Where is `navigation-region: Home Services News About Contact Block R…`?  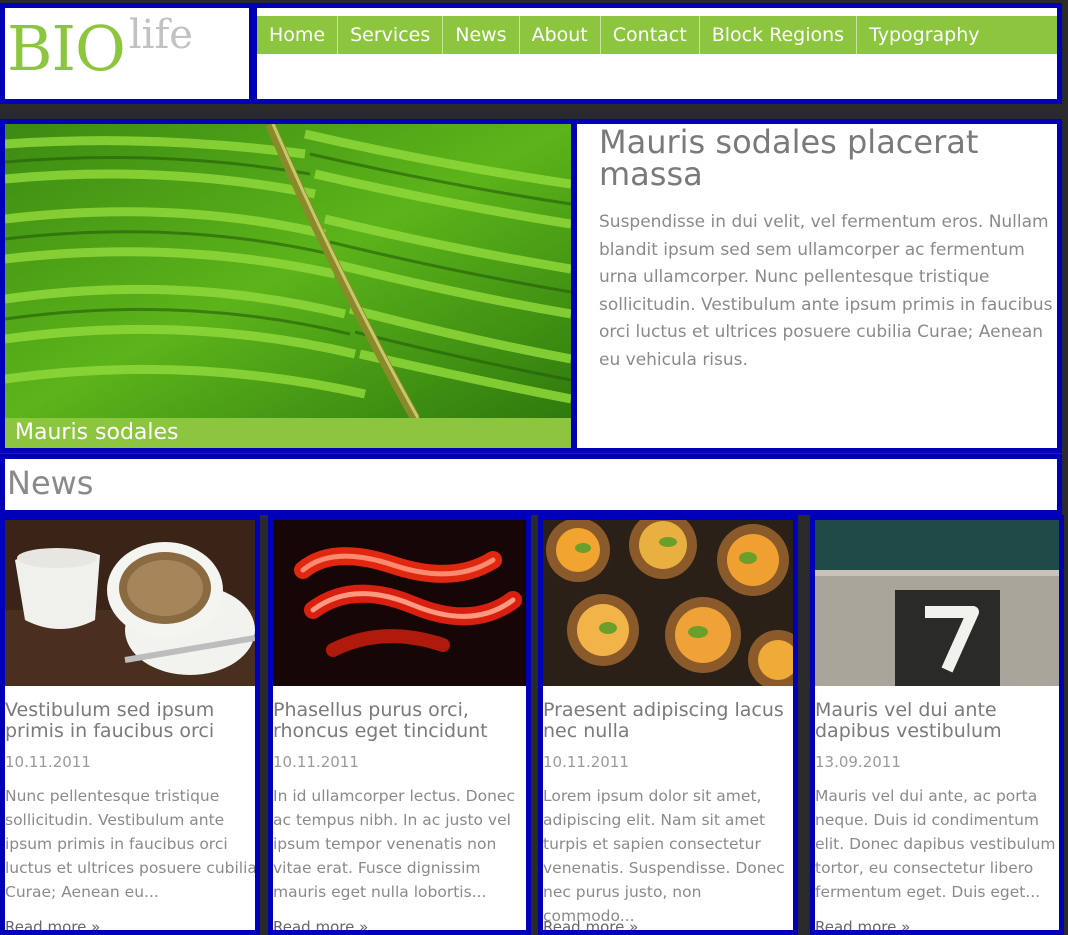
navigation-region: Home Services News About Contact Block R… is located at coordinates (657, 53).